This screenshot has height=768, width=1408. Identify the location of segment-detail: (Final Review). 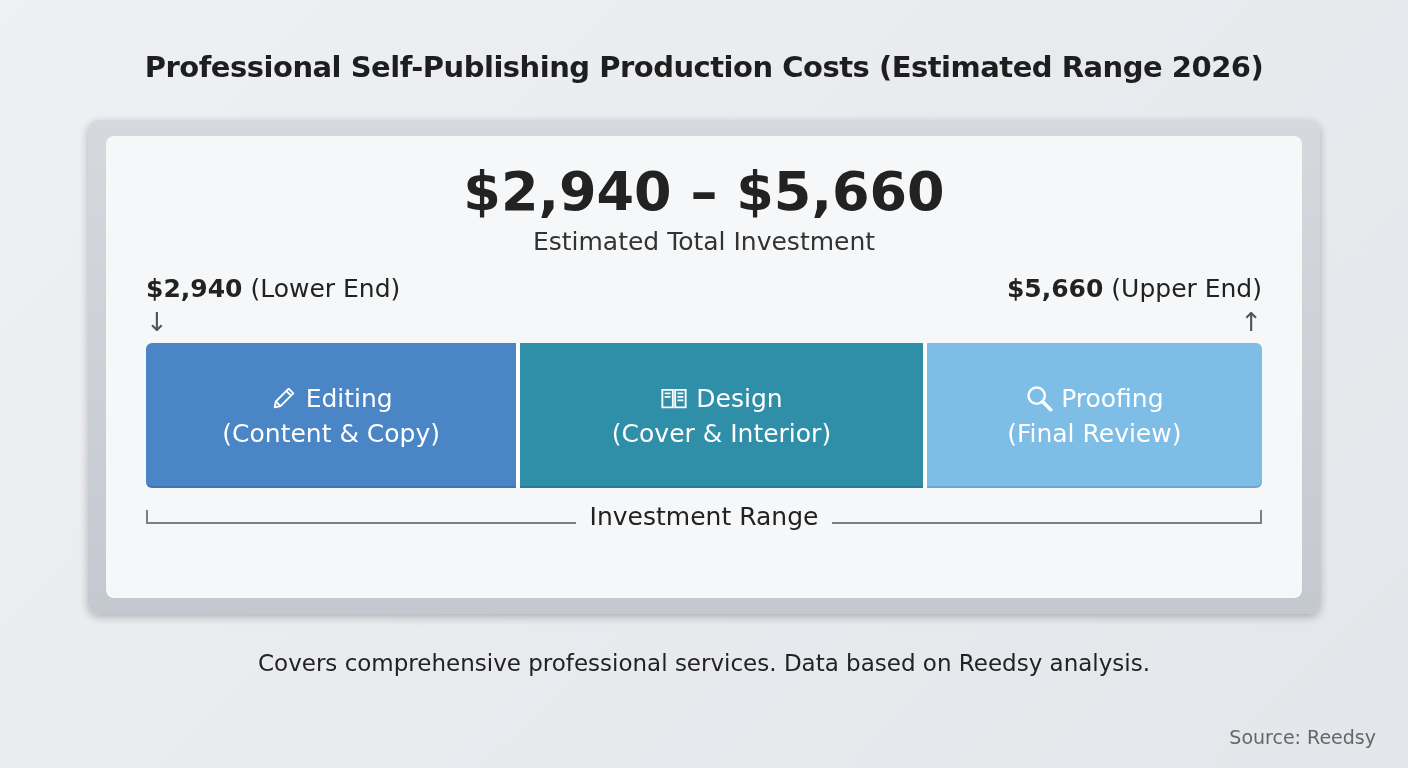
(1094, 433).